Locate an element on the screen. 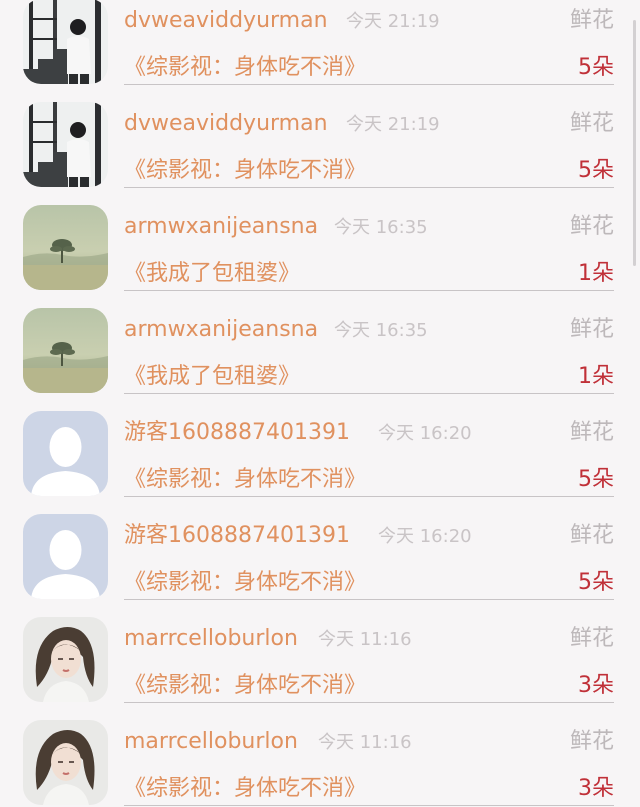 The image size is (640, 807). scrollbar is located at coordinates (634, 143).